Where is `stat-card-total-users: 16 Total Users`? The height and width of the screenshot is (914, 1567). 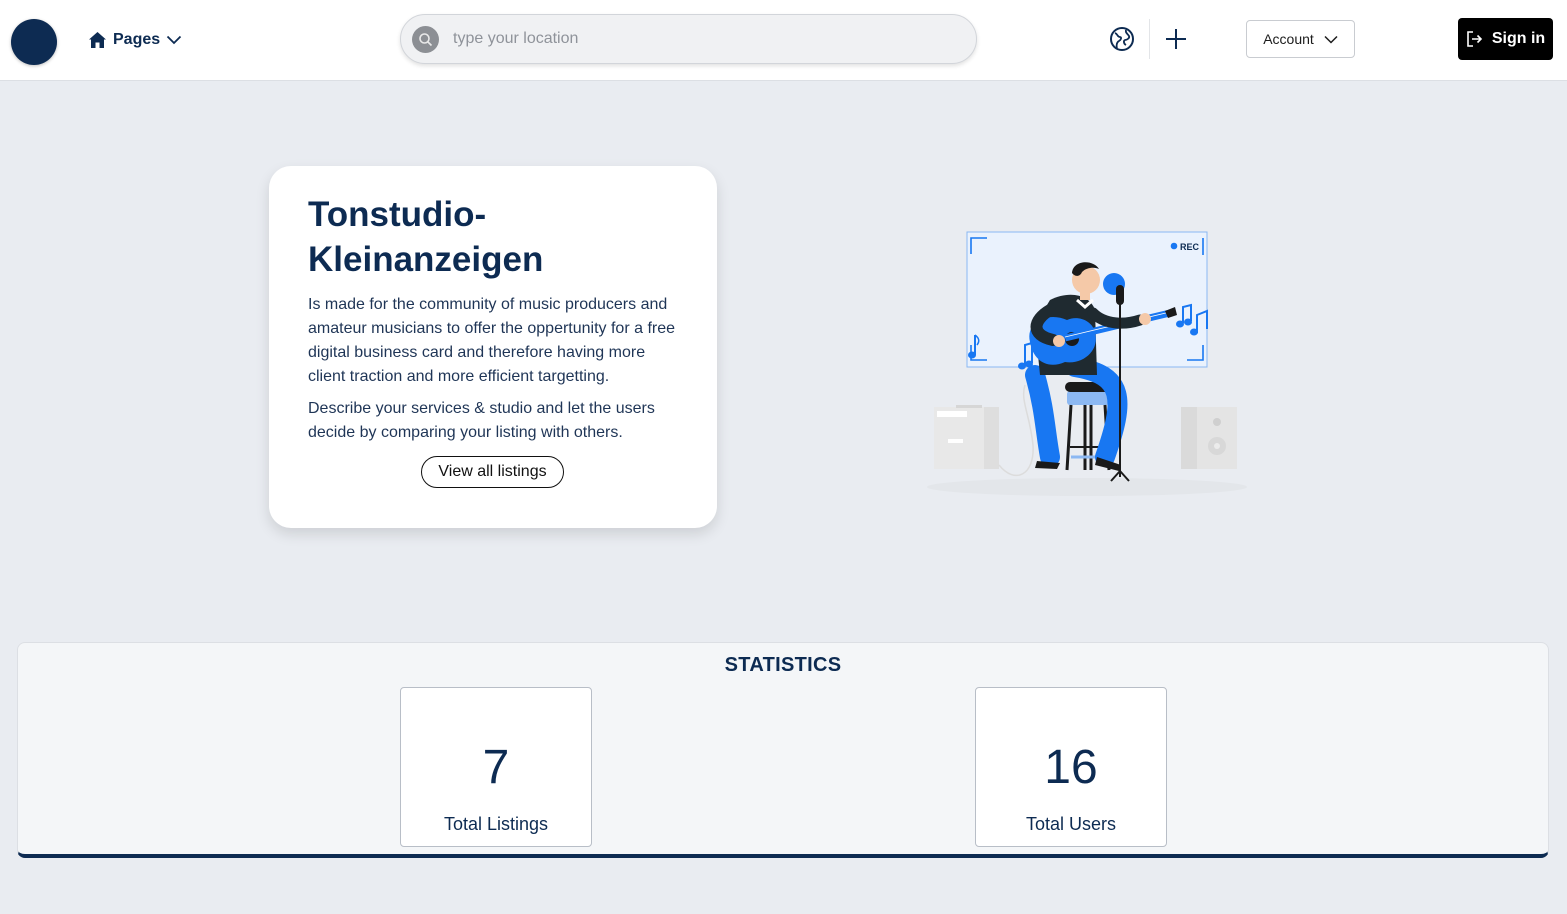 stat-card-total-users: 16 Total Users is located at coordinates (1071, 767).